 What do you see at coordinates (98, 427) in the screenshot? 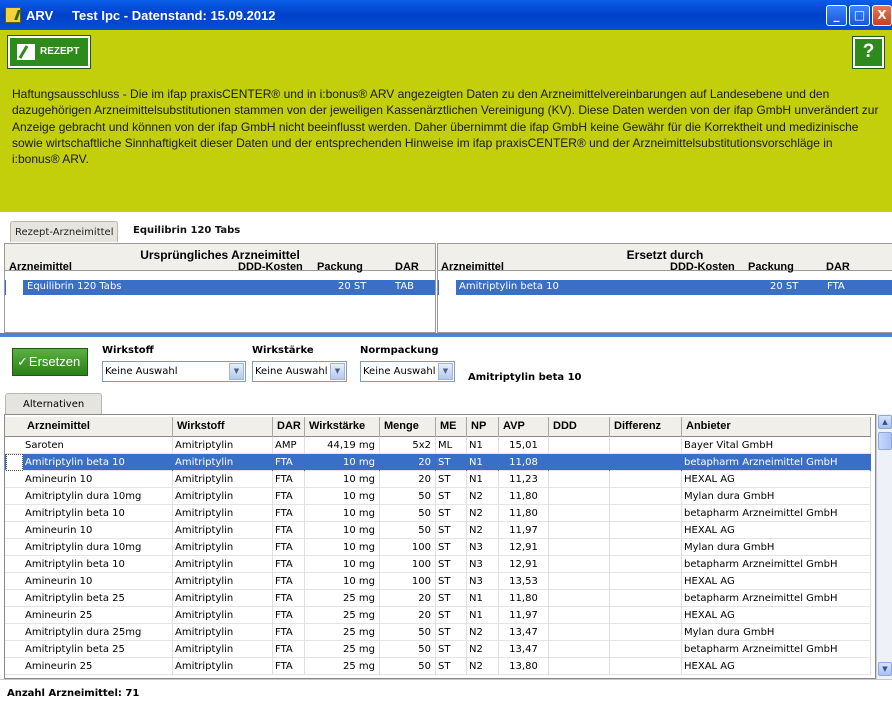
I see `column-header-arzneimittel: Arzneimittel` at bounding box center [98, 427].